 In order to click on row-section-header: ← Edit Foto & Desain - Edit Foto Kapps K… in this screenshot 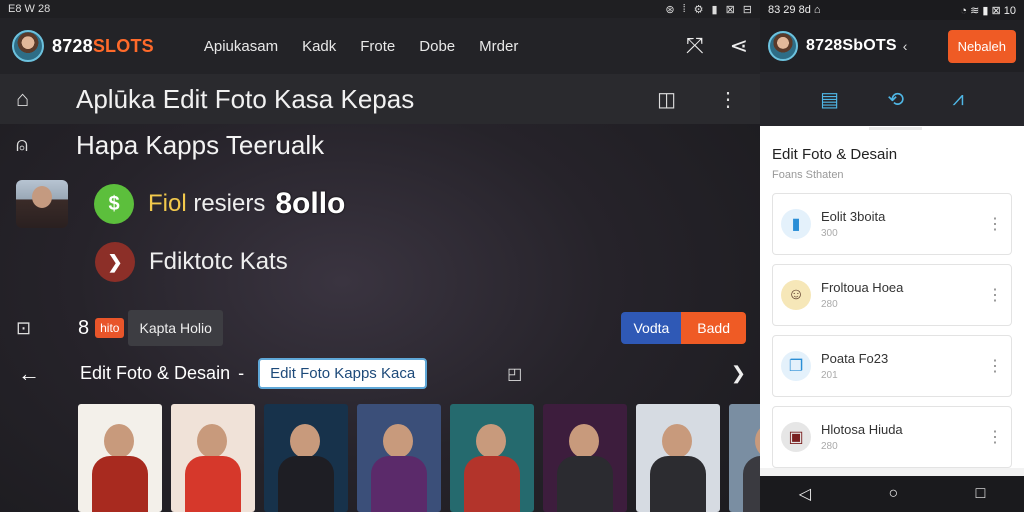, I will do `click(382, 373)`.